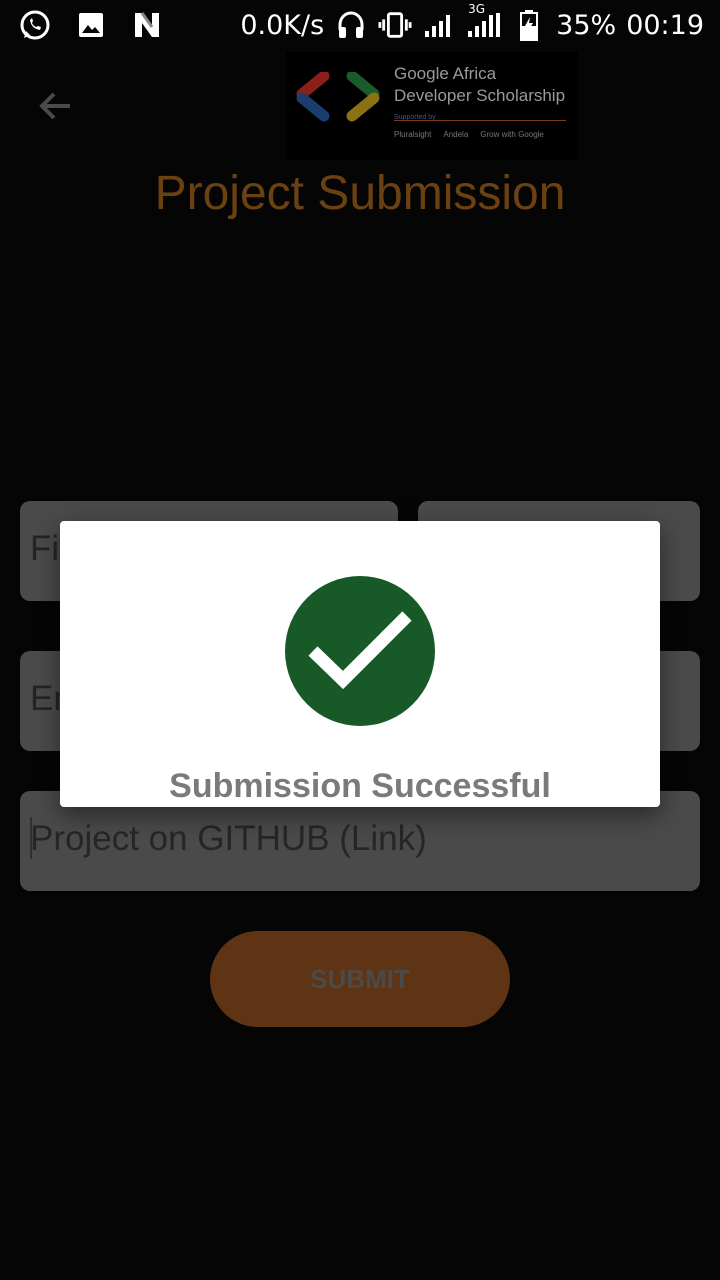 The width and height of the screenshot is (720, 1280). What do you see at coordinates (35, 25) in the screenshot?
I see `whatsapp-icon` at bounding box center [35, 25].